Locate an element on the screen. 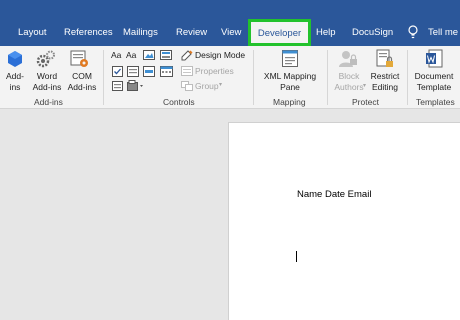  block-authors-chevron-down-icon: ▾ is located at coordinates (365, 86).